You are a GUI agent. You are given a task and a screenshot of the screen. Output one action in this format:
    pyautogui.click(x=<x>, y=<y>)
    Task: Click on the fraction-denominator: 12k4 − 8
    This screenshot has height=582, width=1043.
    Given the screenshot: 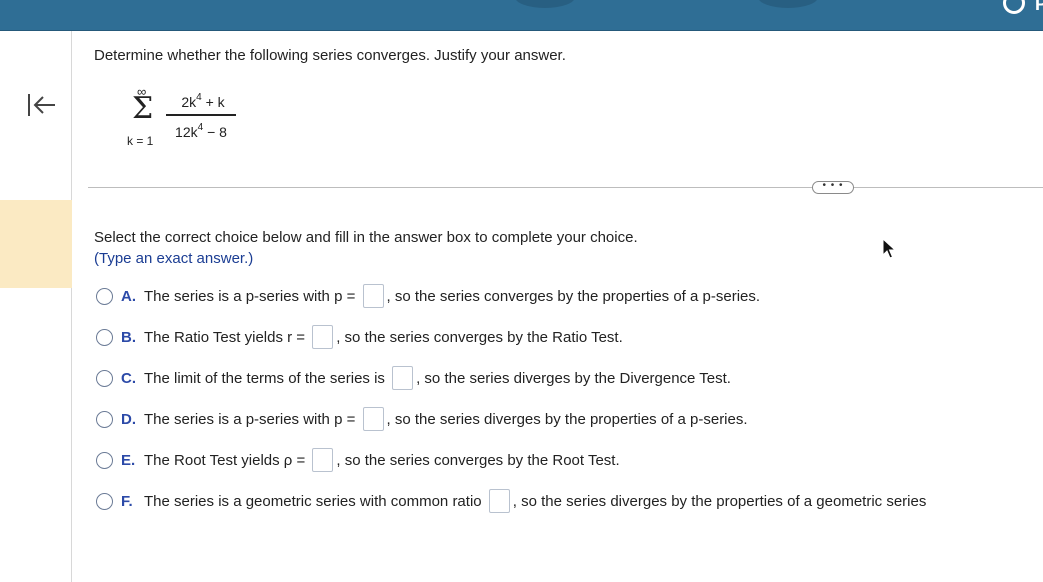 What is the action you would take?
    pyautogui.click(x=201, y=131)
    